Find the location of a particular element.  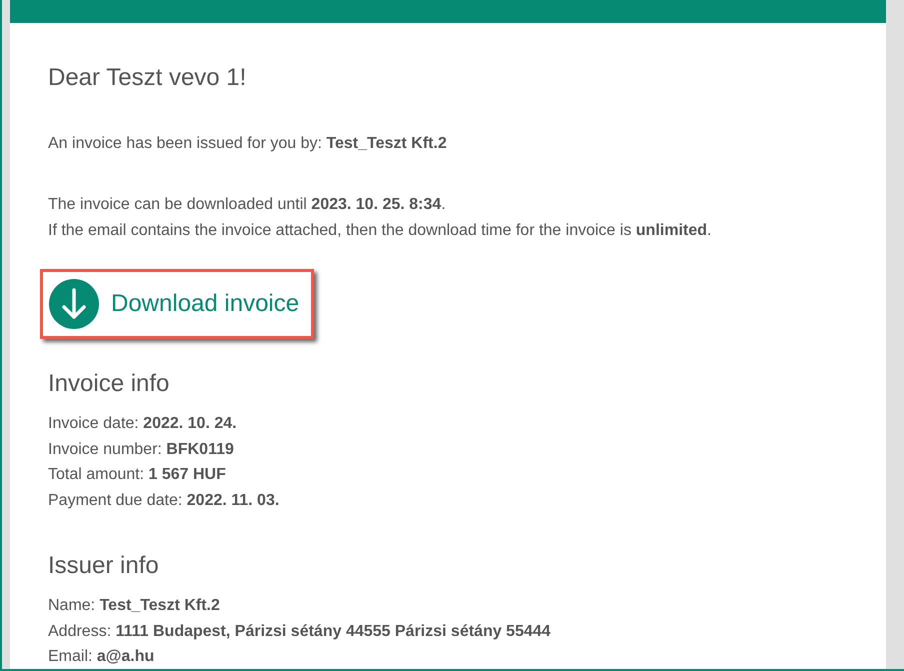

info-line: Total amount: 1 567 HUF is located at coordinates (137, 475).